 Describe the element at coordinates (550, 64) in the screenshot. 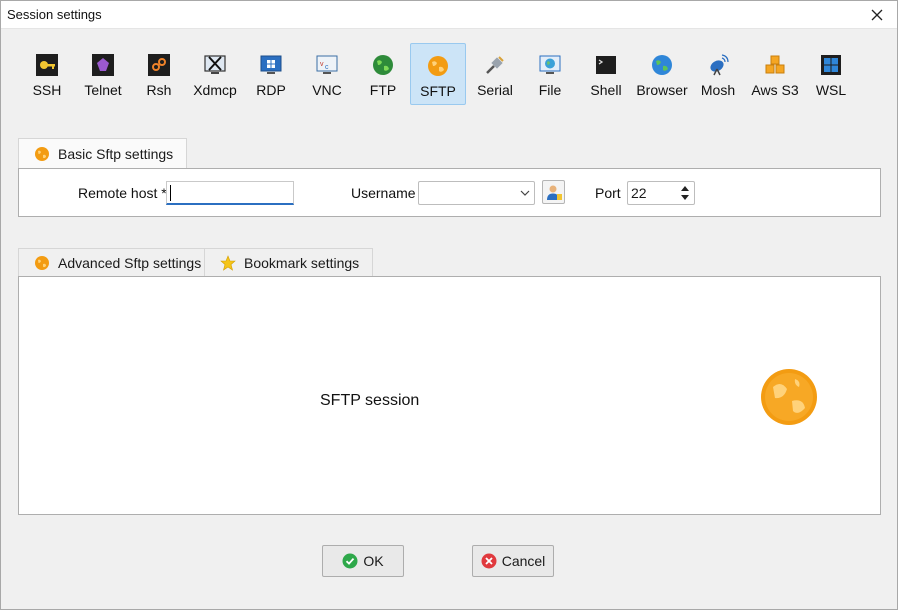

I see `file-monitor-icon` at that location.